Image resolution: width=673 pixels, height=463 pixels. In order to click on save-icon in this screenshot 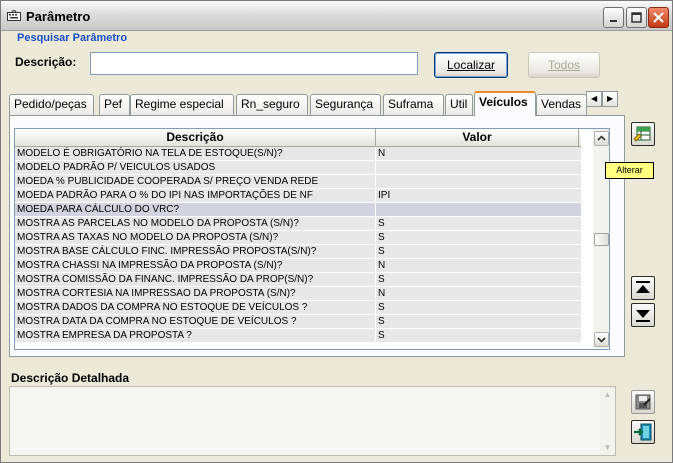, I will do `click(643, 402)`.